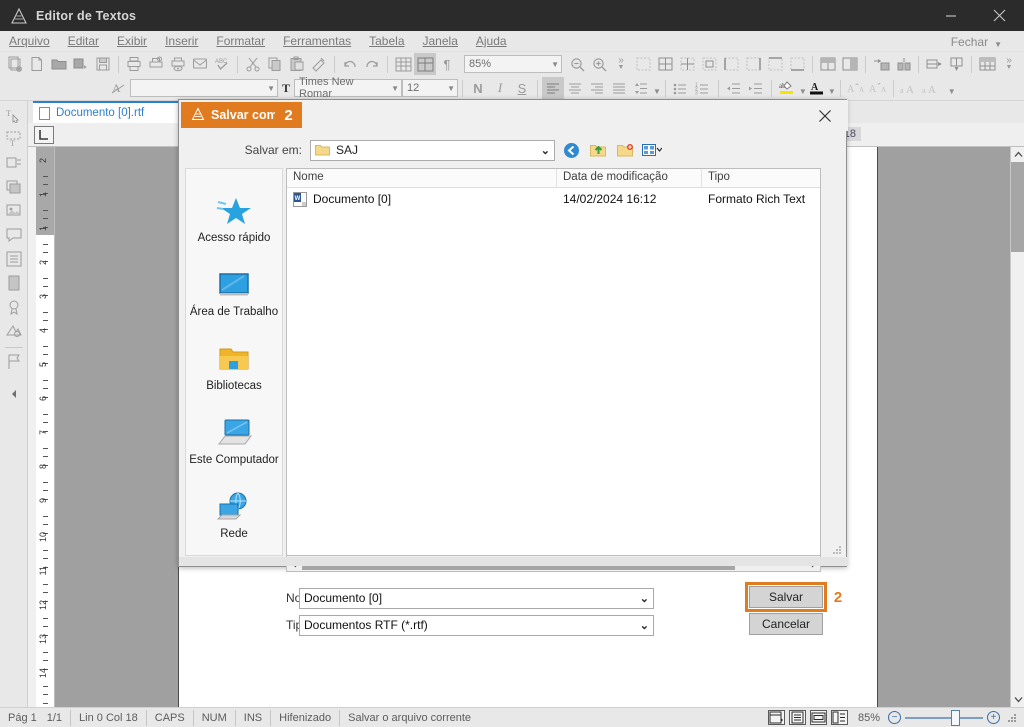 Image resolution: width=1024 pixels, height=727 pixels. Describe the element at coordinates (81, 64) in the screenshot. I see `open-recent-icon` at that location.